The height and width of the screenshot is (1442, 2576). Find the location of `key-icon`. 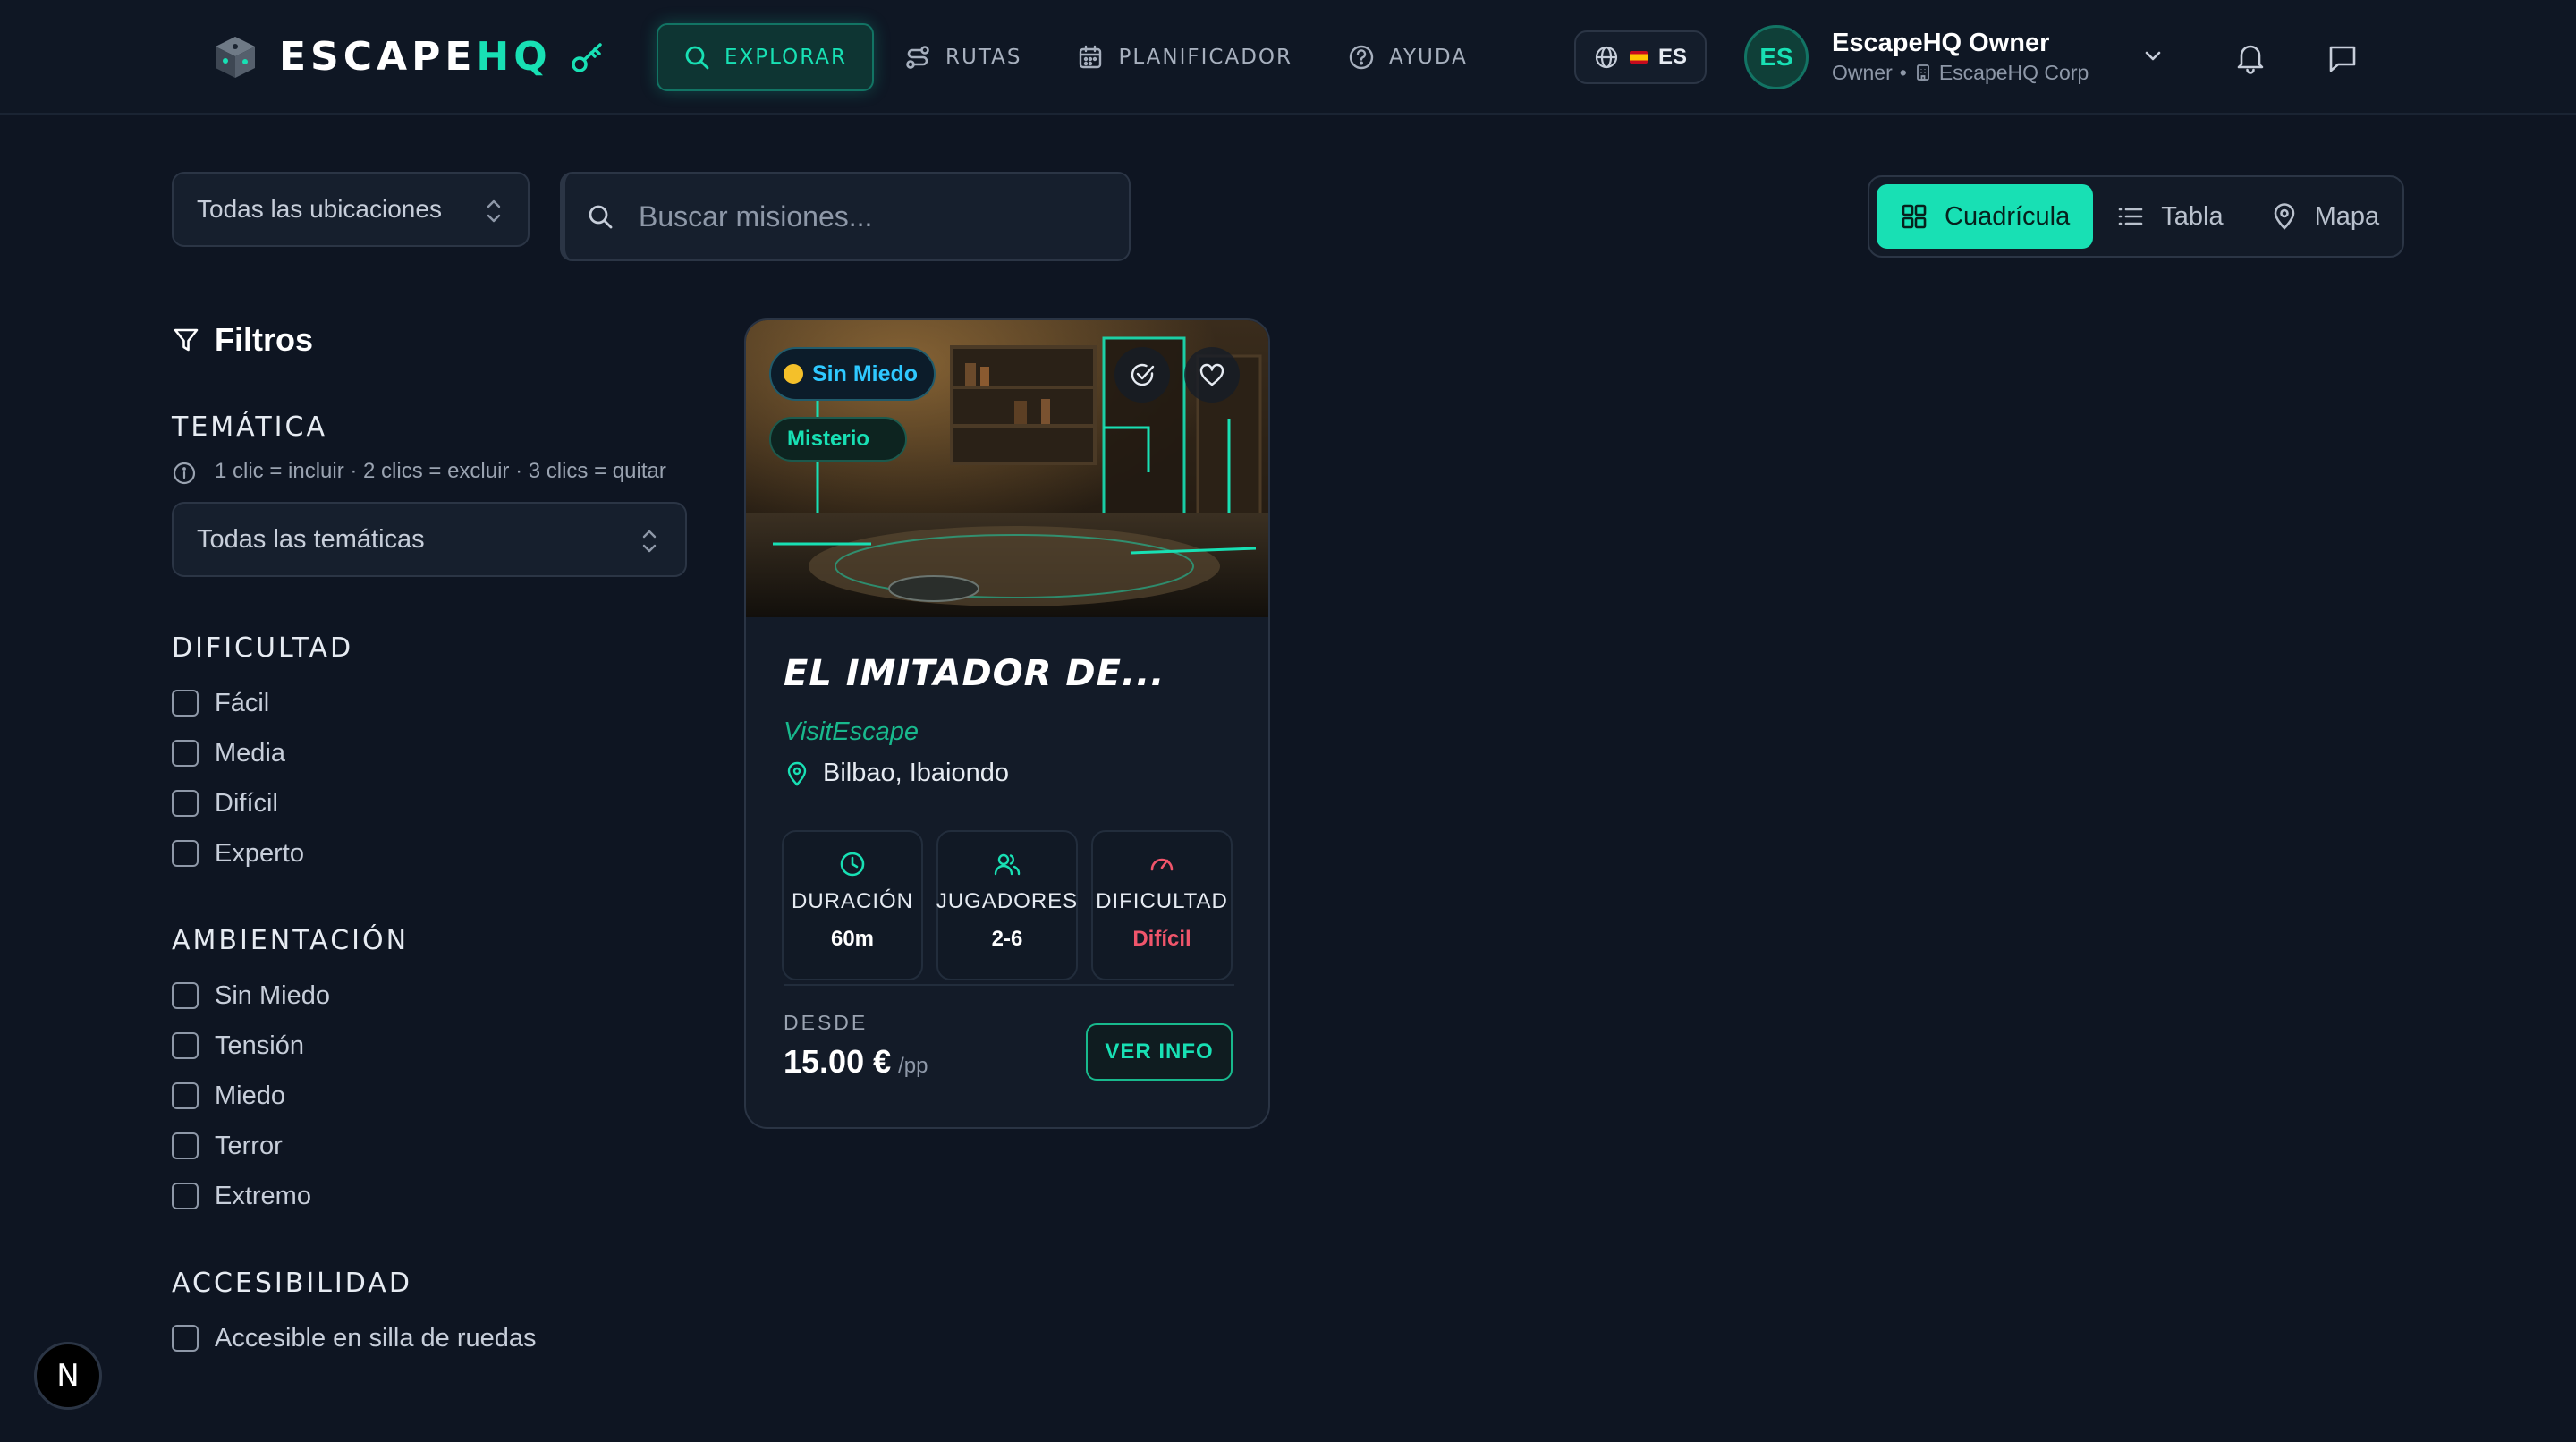

key-icon is located at coordinates (586, 57).